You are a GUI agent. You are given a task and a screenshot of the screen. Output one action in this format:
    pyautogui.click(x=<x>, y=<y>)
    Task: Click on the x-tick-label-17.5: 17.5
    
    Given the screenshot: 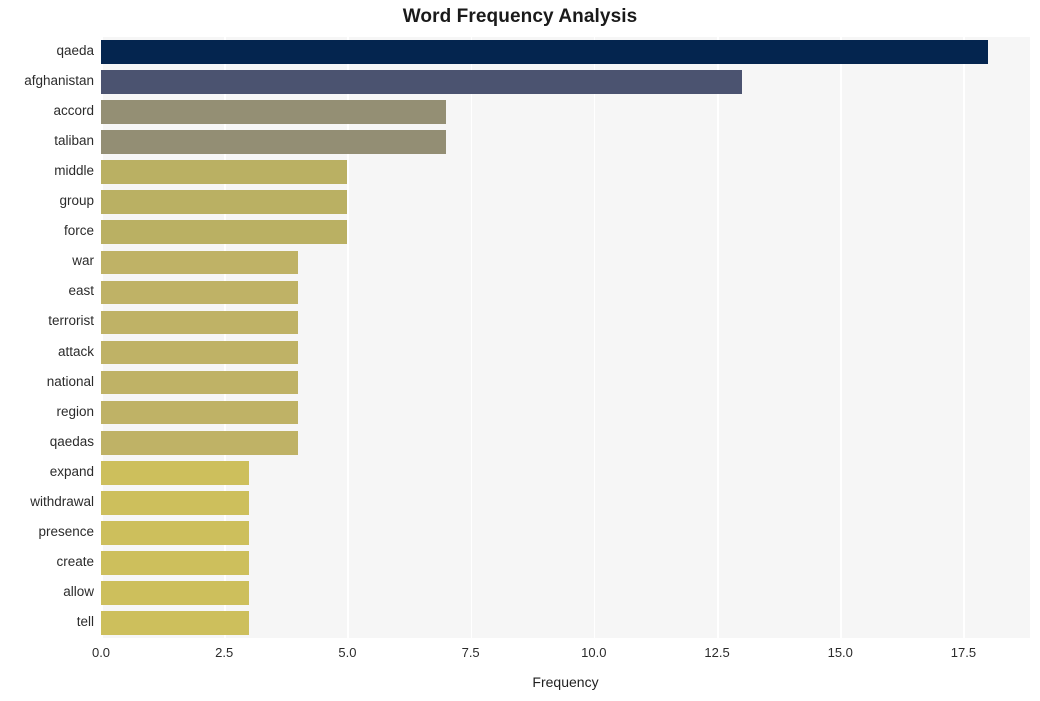 What is the action you would take?
    pyautogui.click(x=963, y=652)
    